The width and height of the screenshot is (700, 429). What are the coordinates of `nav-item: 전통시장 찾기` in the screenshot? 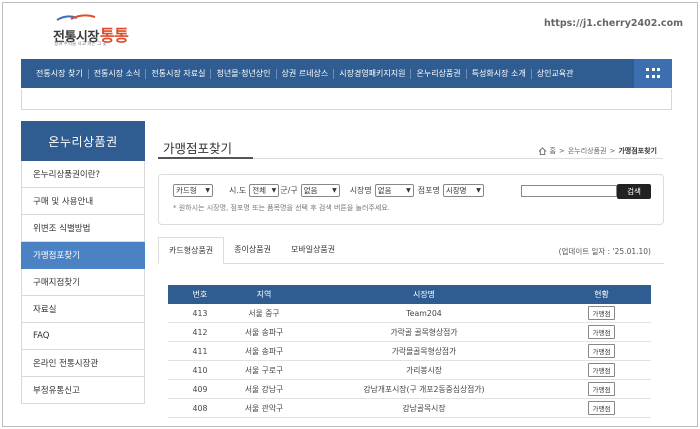 It's located at (59, 74).